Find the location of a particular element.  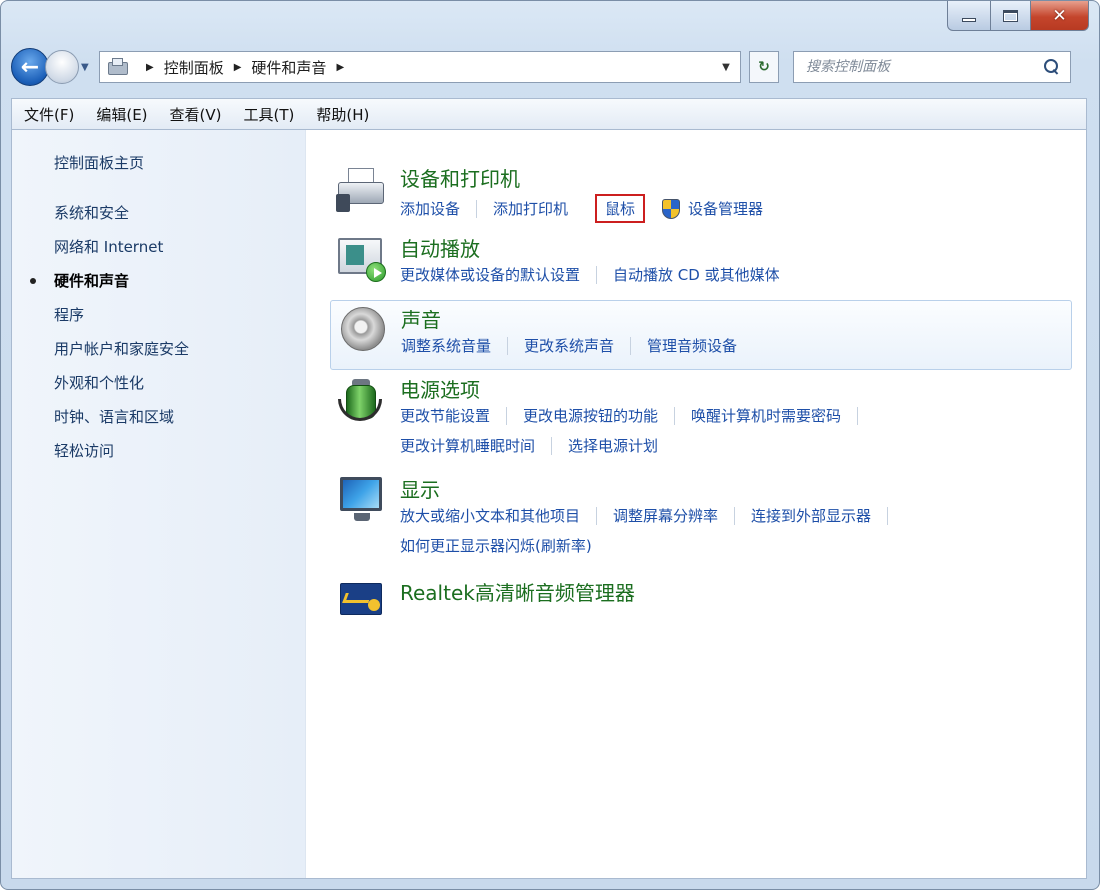

arrow-left-icon: ← is located at coordinates (30, 67).